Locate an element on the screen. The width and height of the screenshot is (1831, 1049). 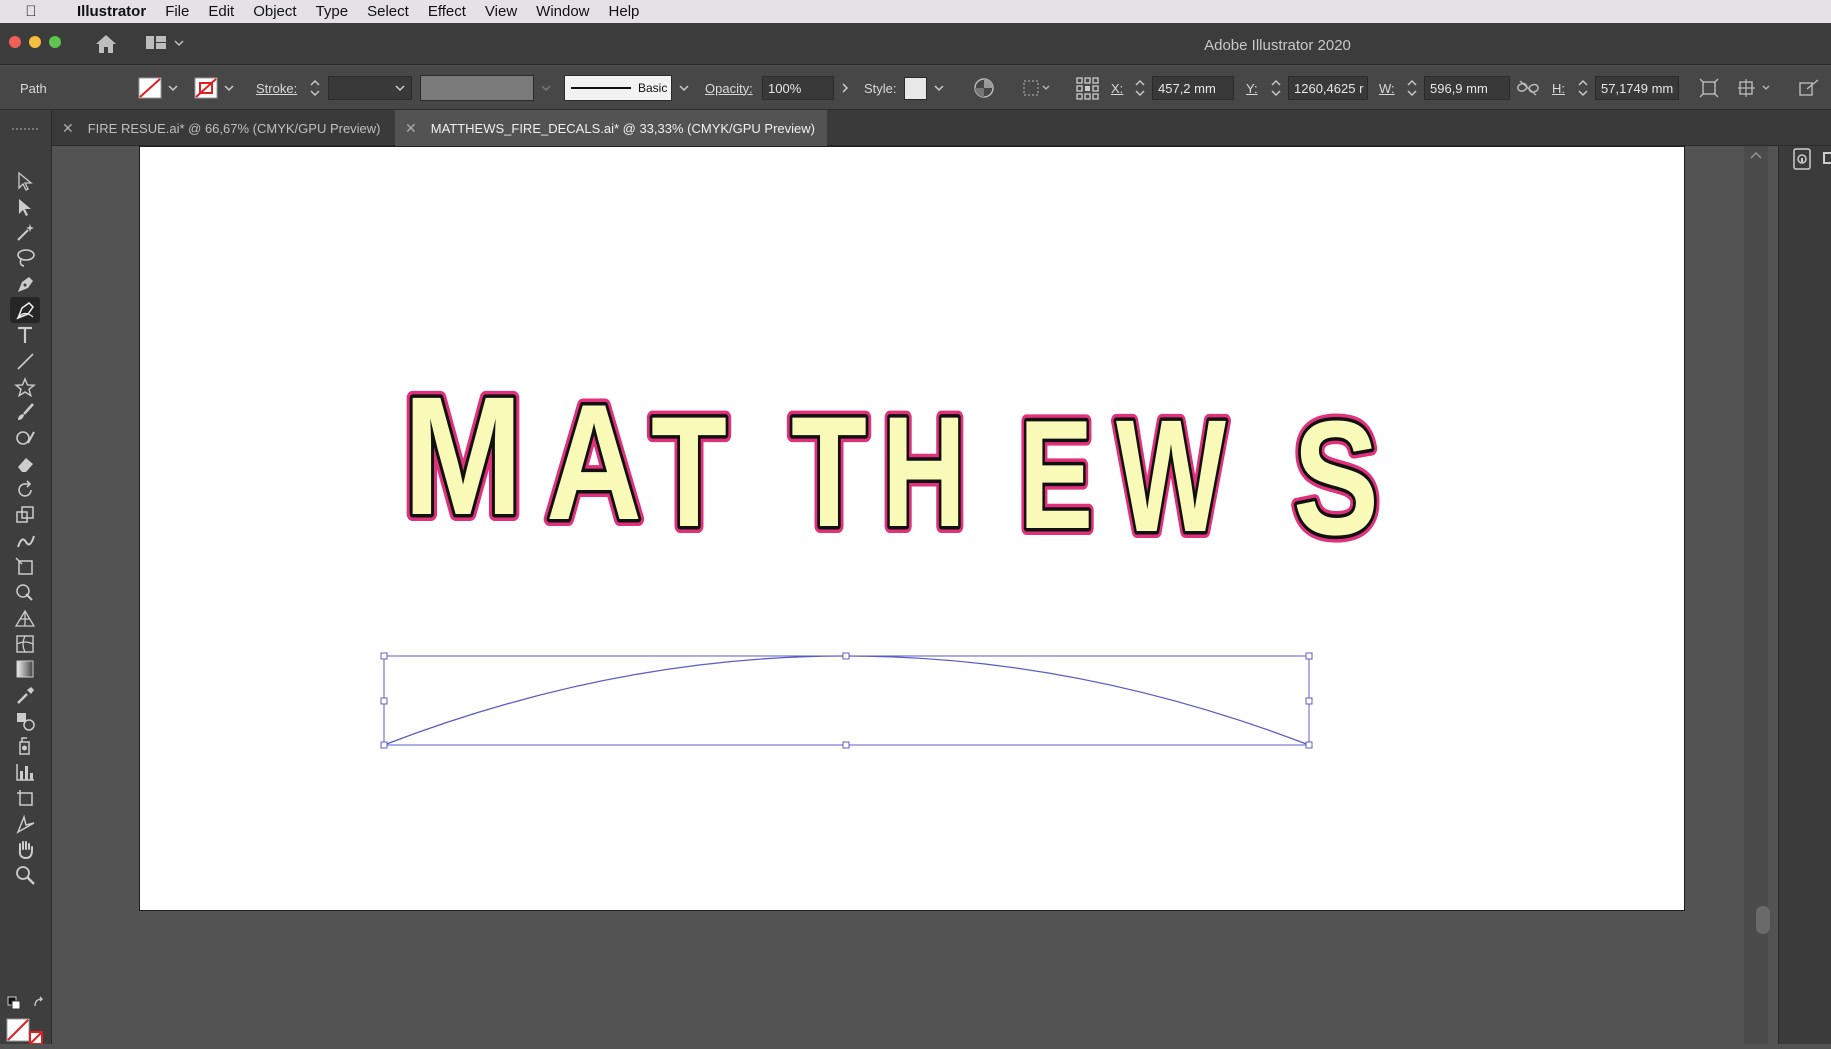
opacity-field: 100% is located at coordinates (798, 88).